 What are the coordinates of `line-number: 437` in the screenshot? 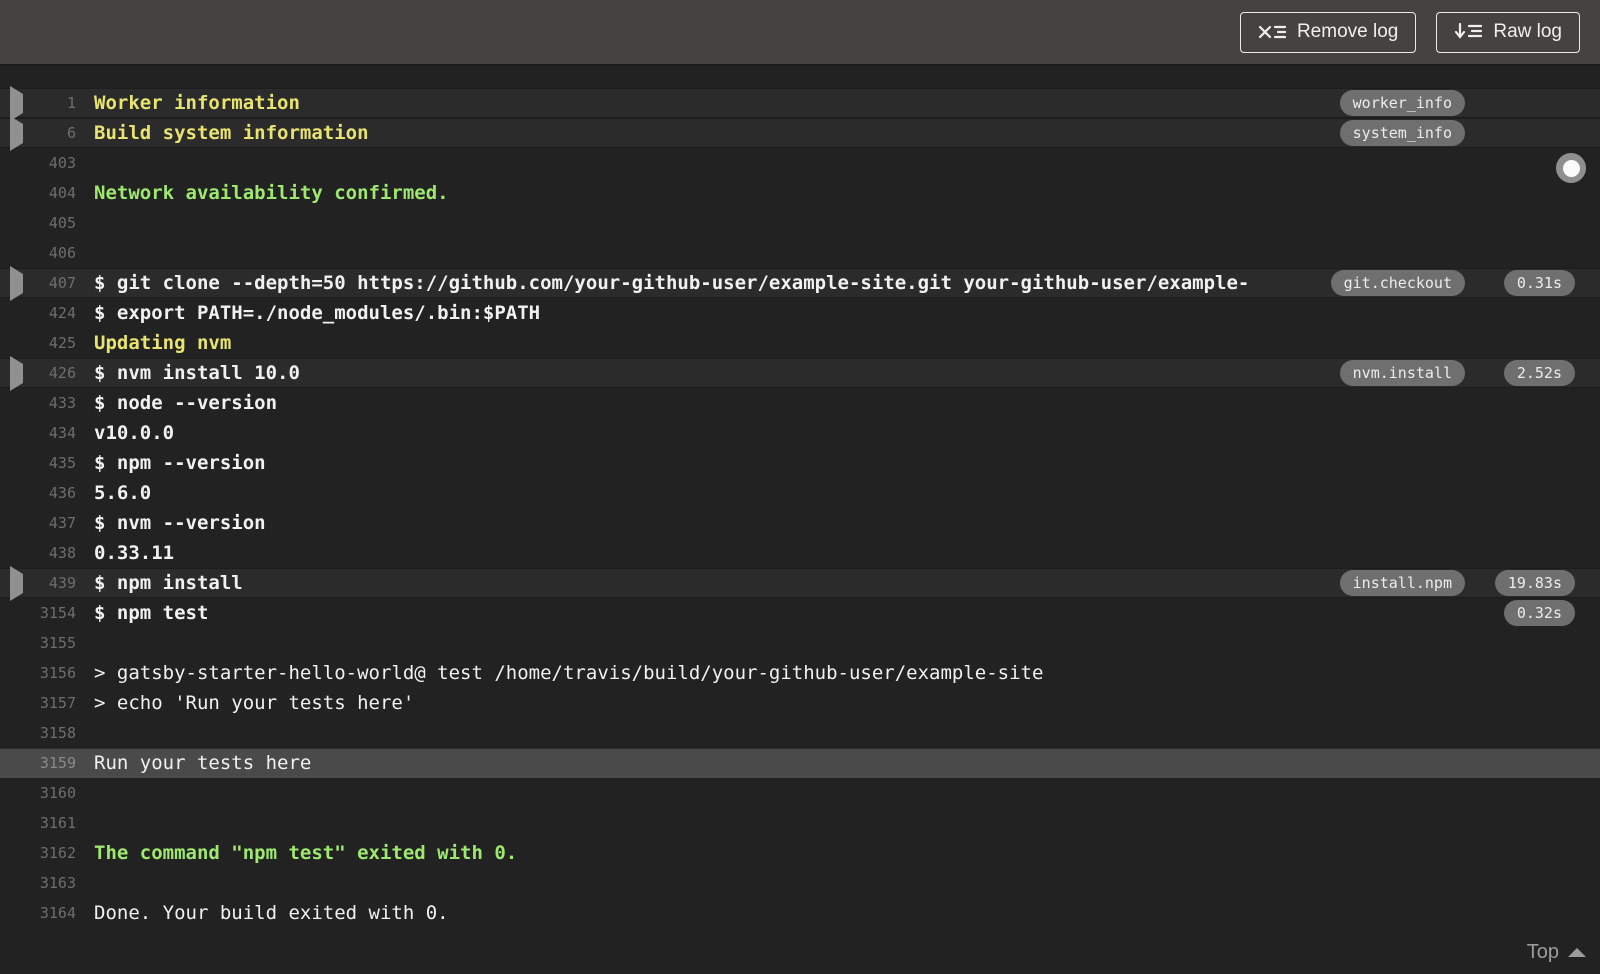 It's located at (53, 523).